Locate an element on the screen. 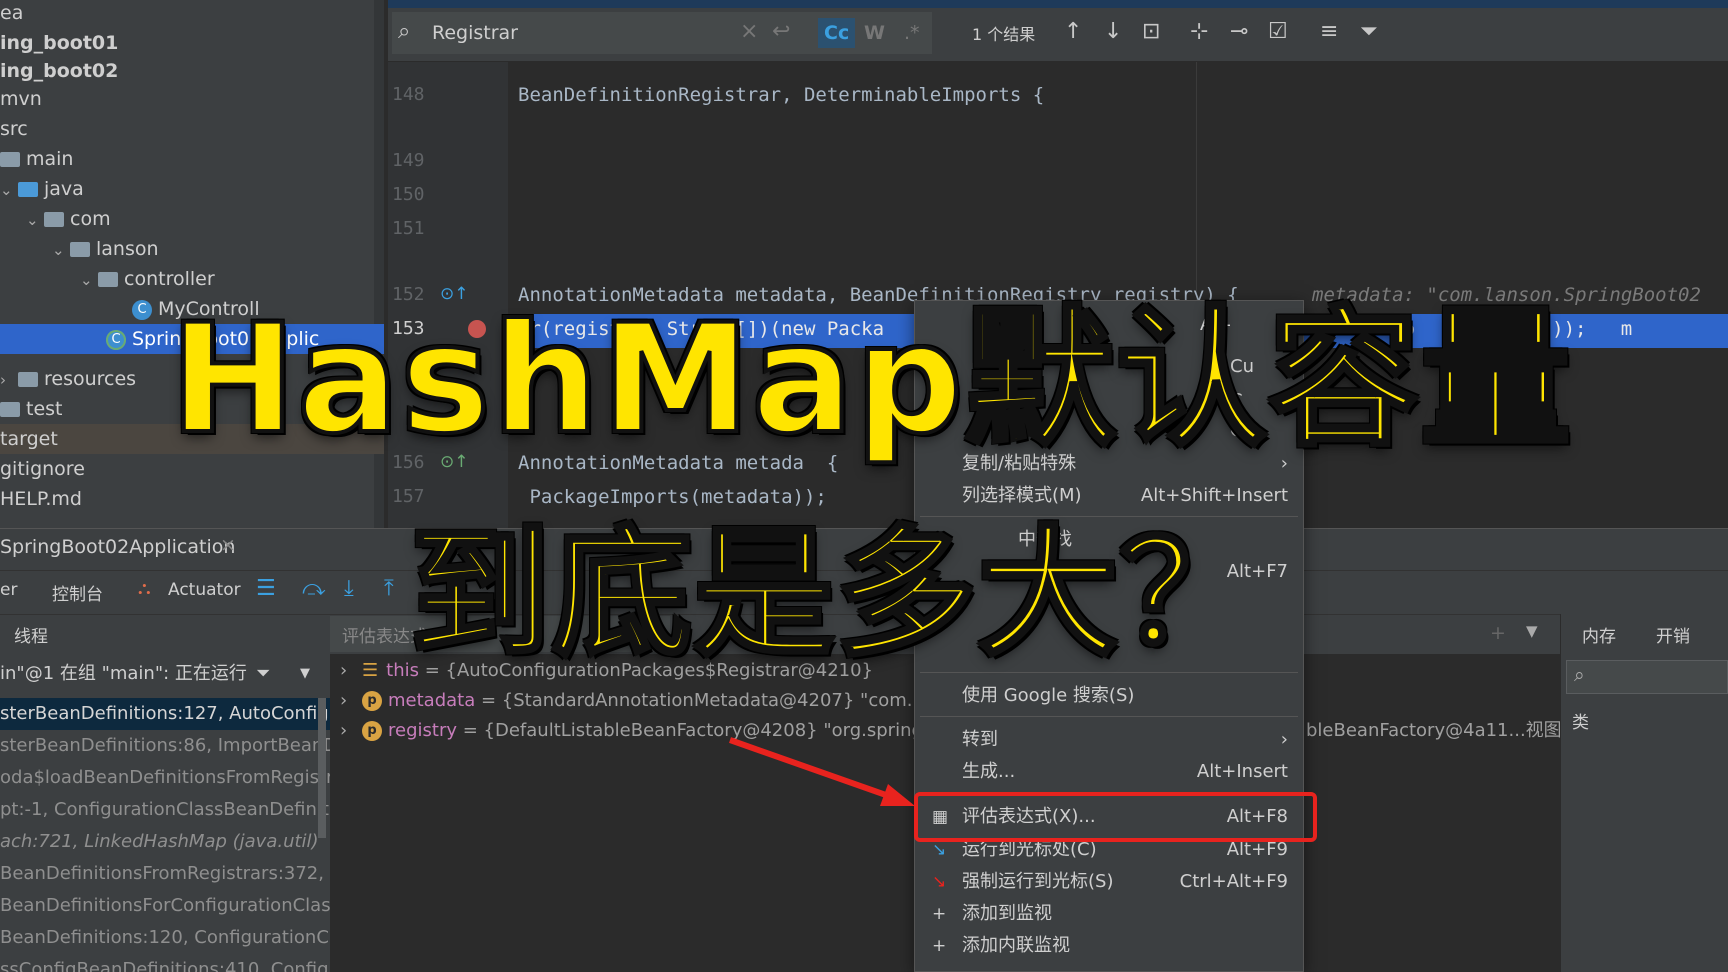  stack-frame-row: oda$loadBeanDefinitionsFromRegistra is located at coordinates (165, 778).